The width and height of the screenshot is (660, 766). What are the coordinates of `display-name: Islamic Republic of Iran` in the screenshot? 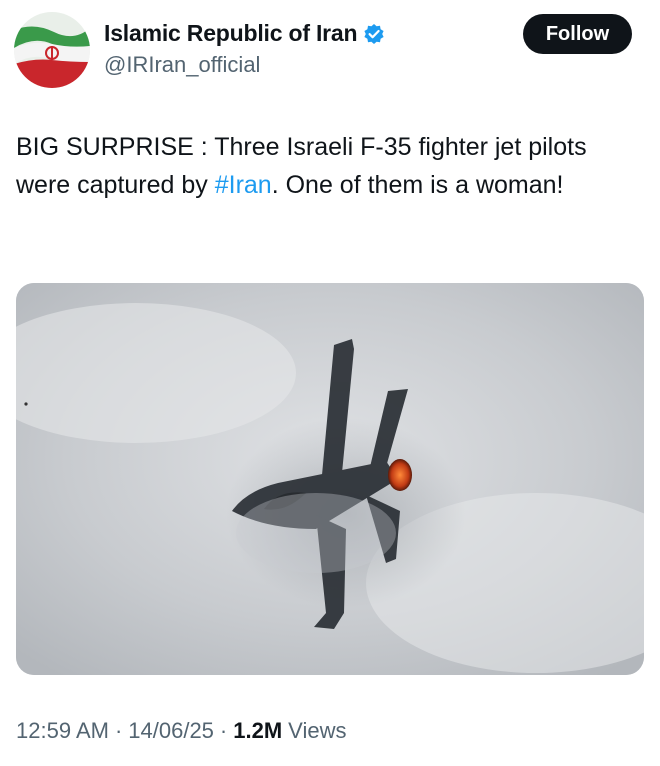 It's located at (231, 33).